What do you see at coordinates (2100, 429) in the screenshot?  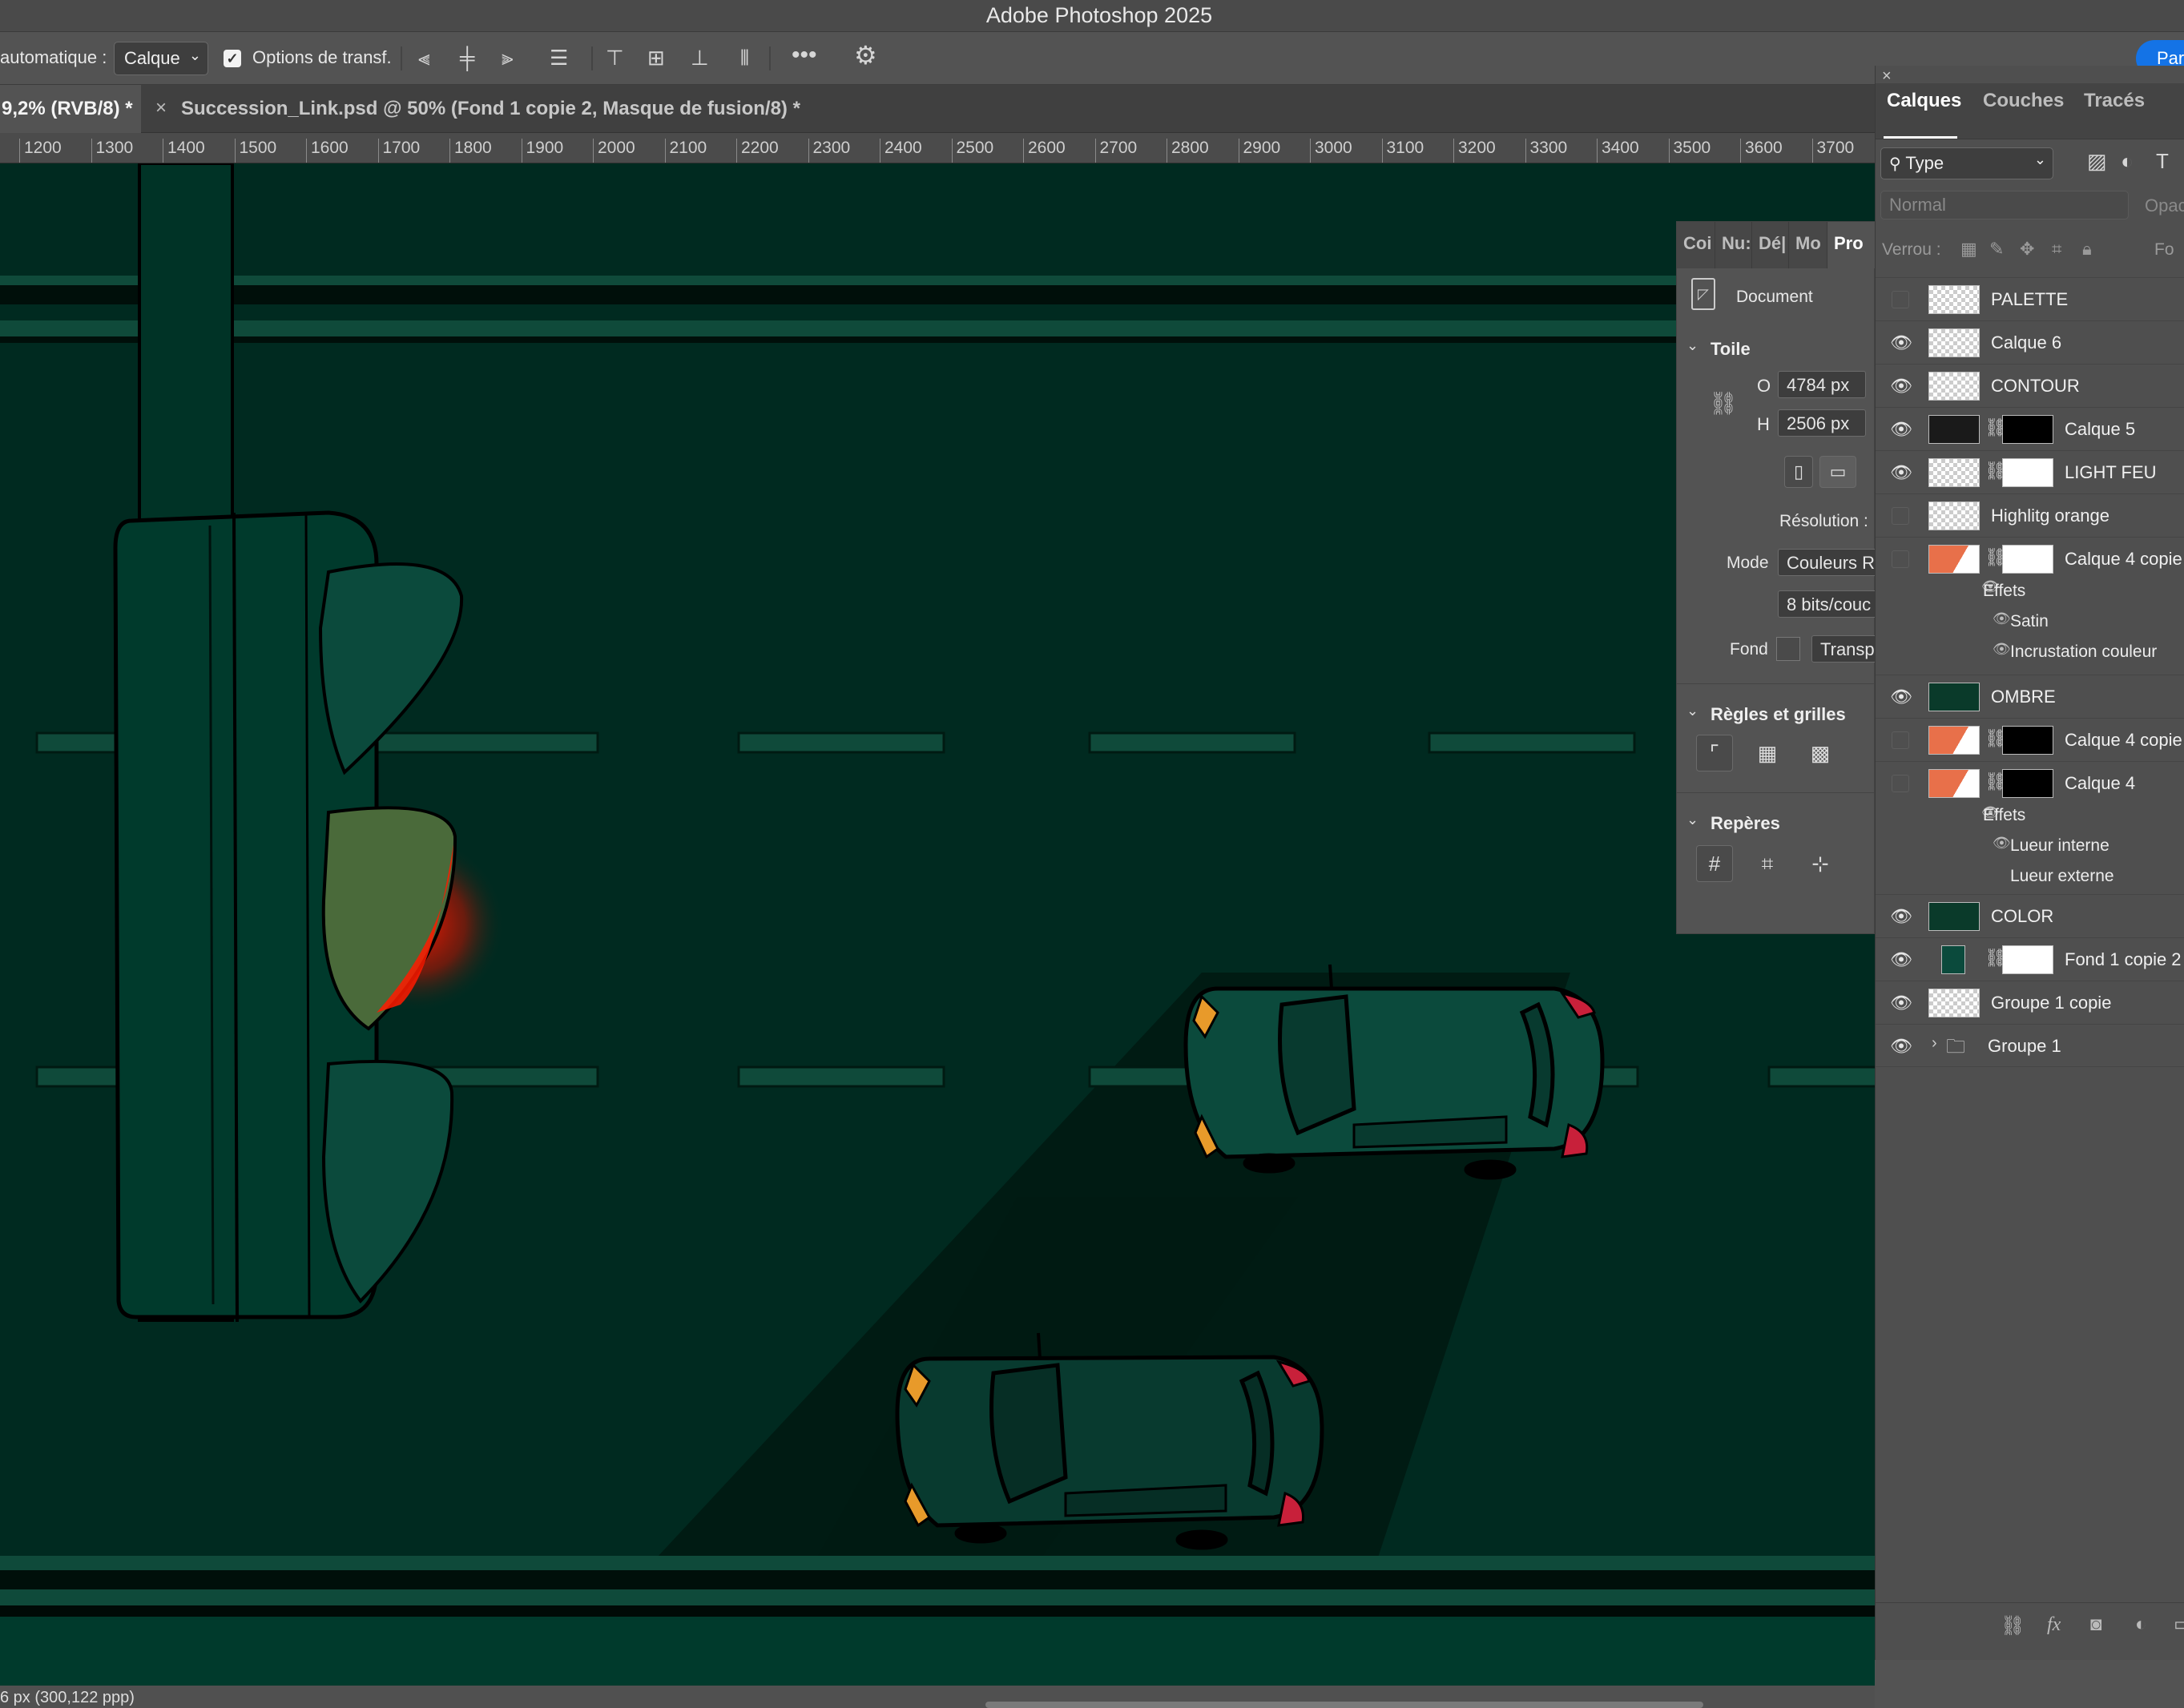 I see `layer-name: Calque 5` at bounding box center [2100, 429].